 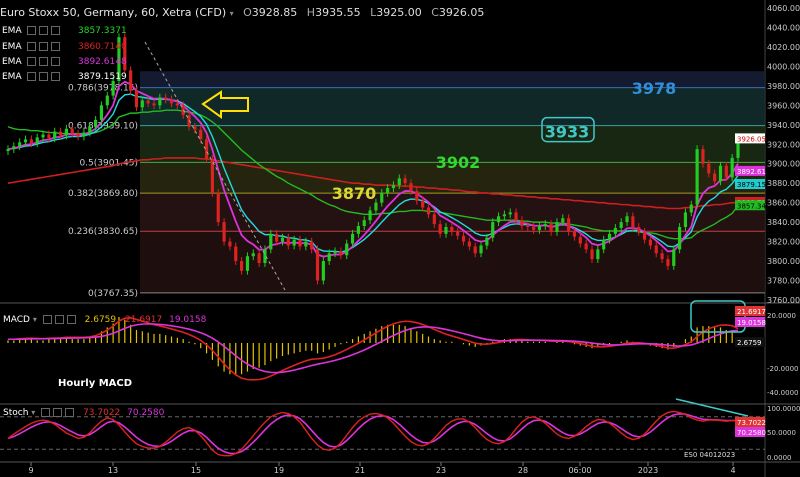 I want to click on close-value: 3926.05, so click(x=461, y=12).